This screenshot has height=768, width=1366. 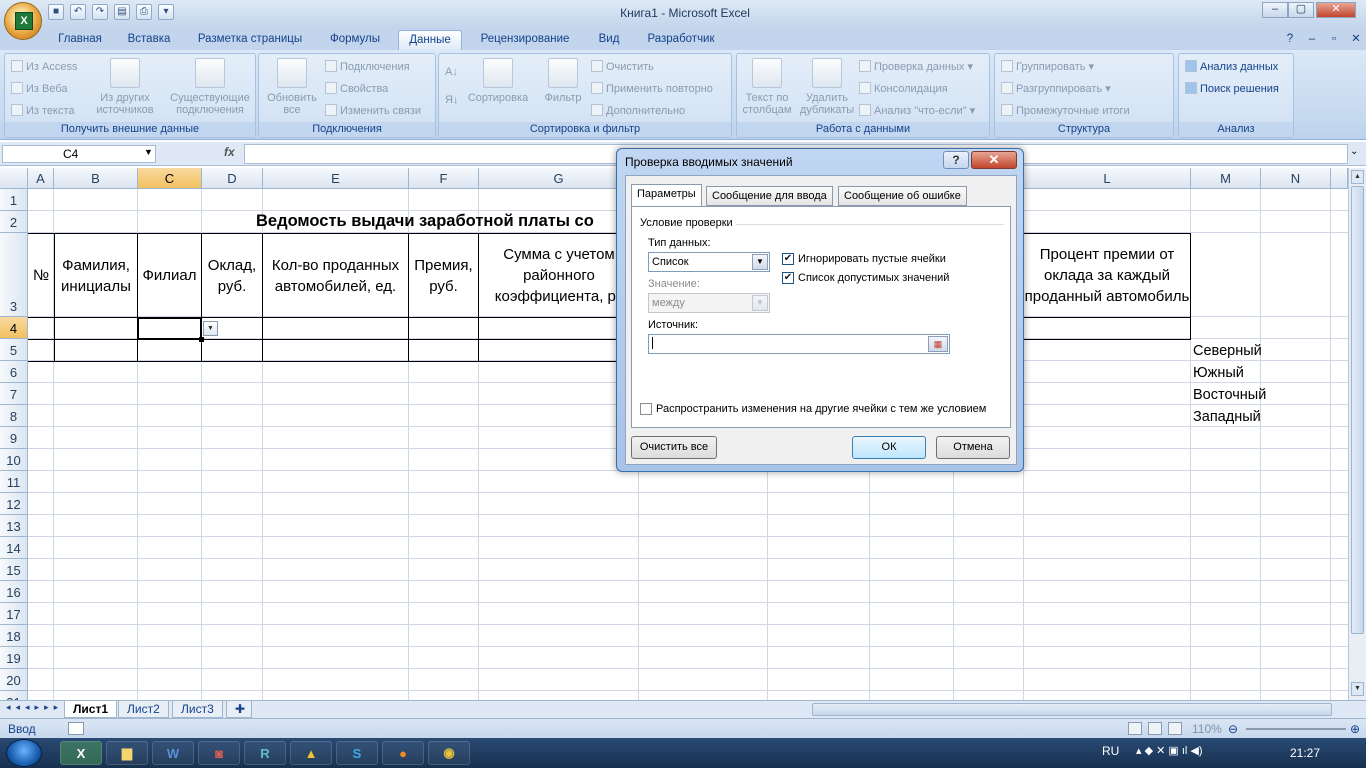 What do you see at coordinates (1354, 151) in the screenshot?
I see `expand-formula-bar-icon: ⌄` at bounding box center [1354, 151].